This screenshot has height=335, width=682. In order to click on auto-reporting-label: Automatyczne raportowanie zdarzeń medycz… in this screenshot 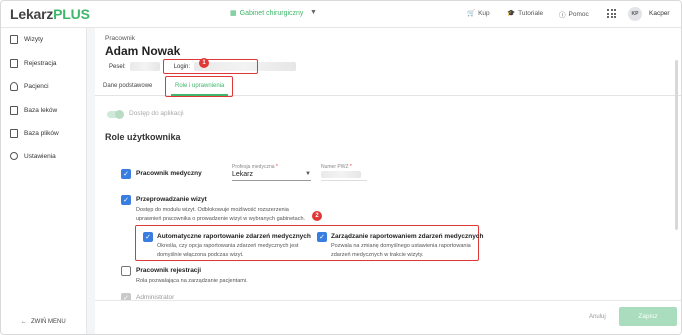, I will do `click(234, 236)`.